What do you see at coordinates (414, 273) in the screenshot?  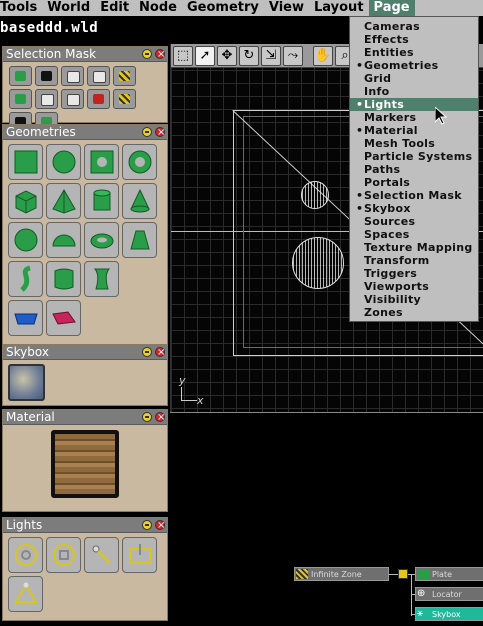 I see `menu-item-triggers: Triggers` at bounding box center [414, 273].